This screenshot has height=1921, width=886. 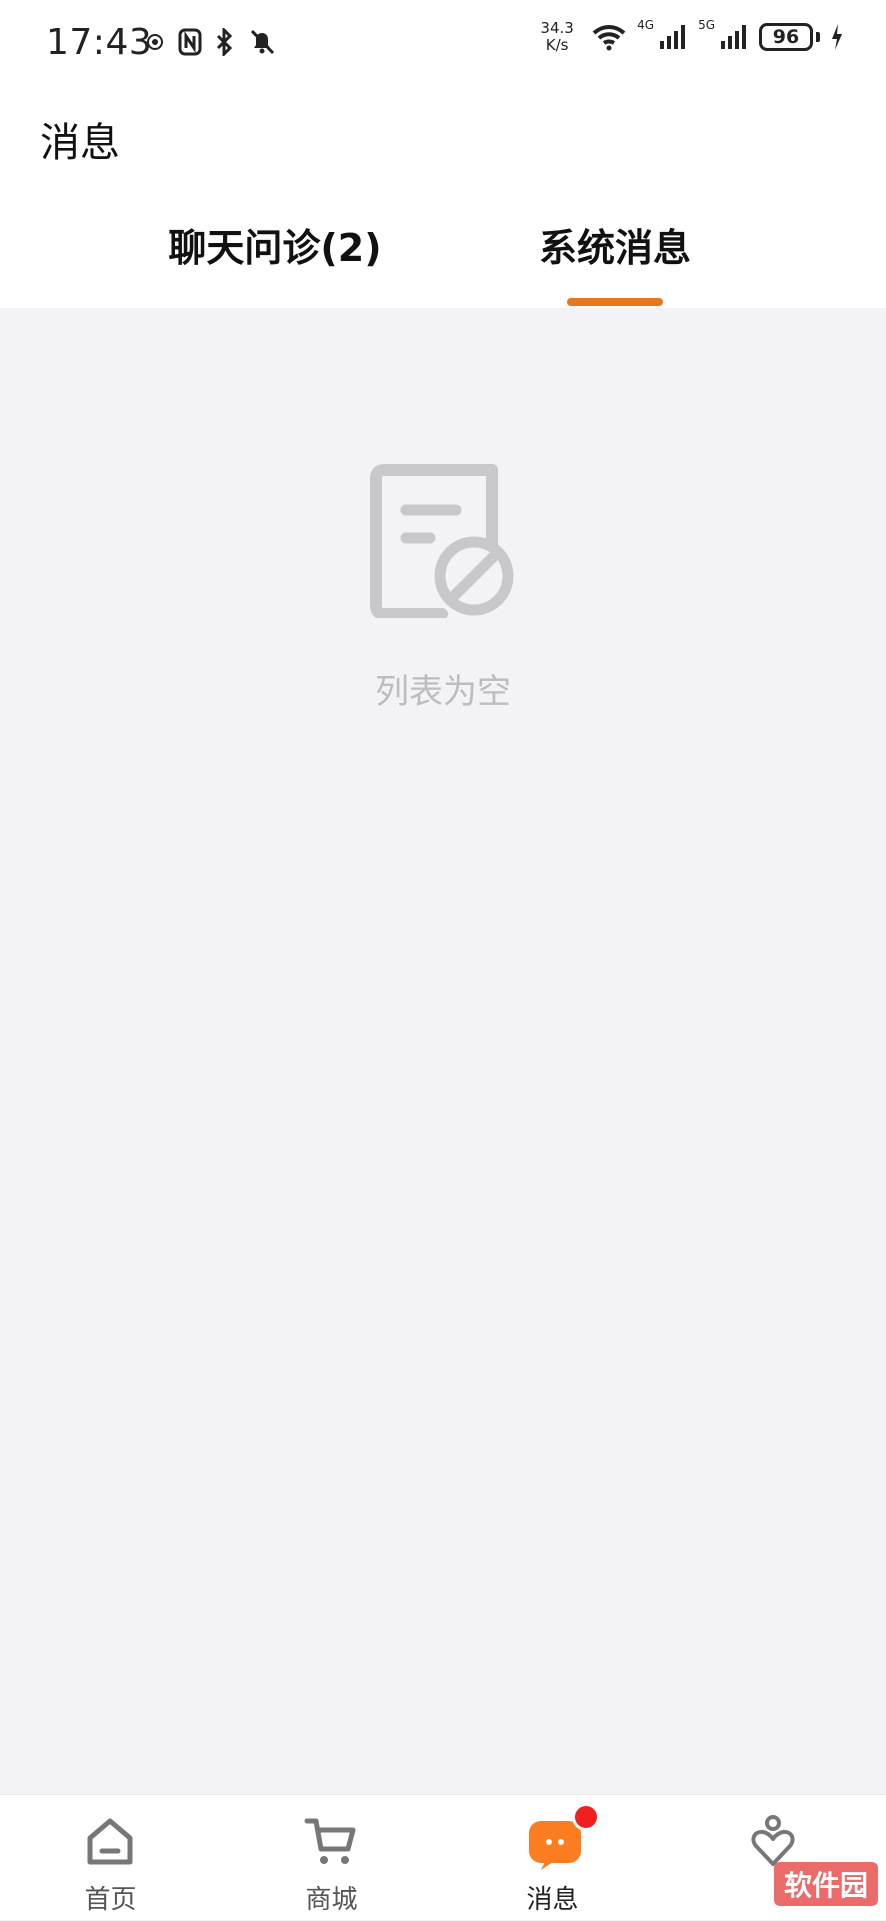 What do you see at coordinates (688, 36) in the screenshot?
I see `status-right-icons: 34.3 K/s 4G 5G 96` at bounding box center [688, 36].